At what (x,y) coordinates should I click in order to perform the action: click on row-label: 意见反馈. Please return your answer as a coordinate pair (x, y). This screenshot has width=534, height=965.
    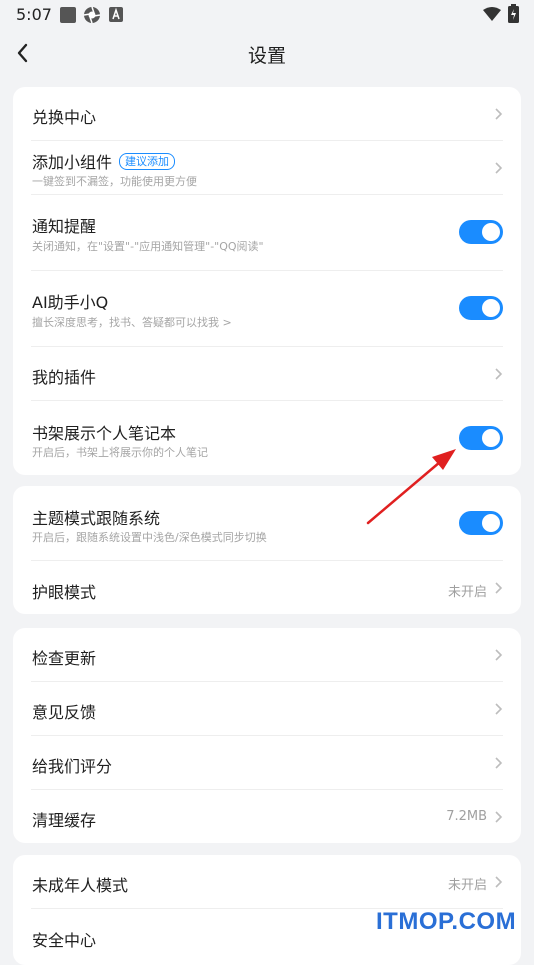
    Looking at the image, I should click on (64, 712).